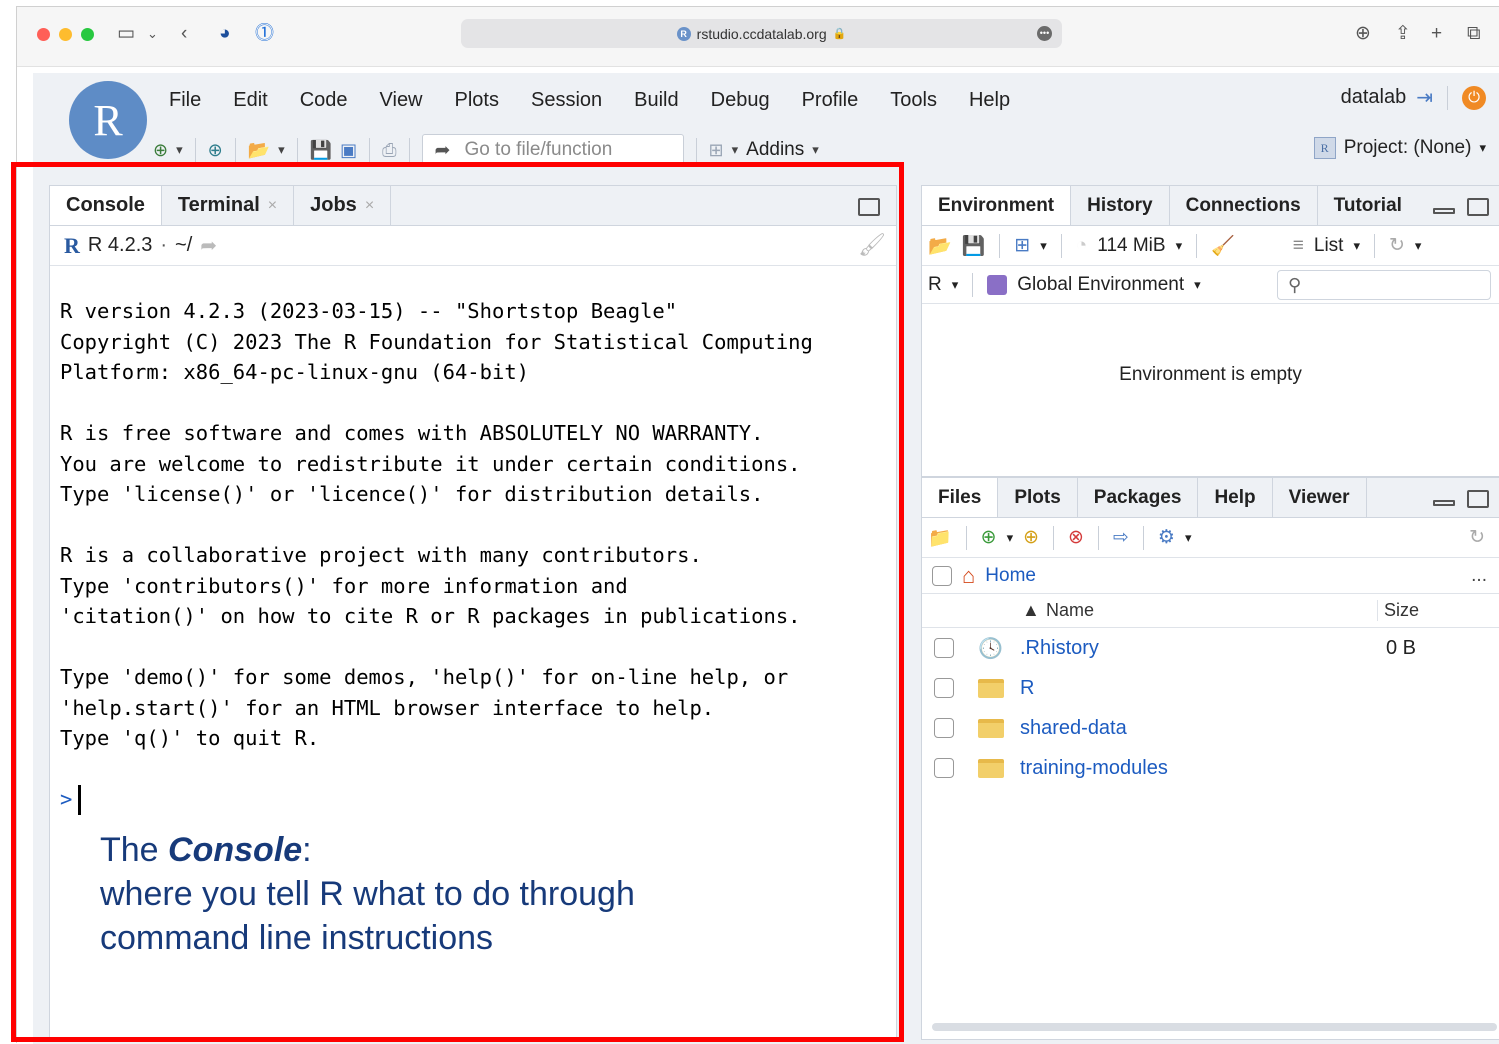 This screenshot has width=1499, height=1044. Describe the element at coordinates (566, 100) in the screenshot. I see `menu-session: Session` at that location.